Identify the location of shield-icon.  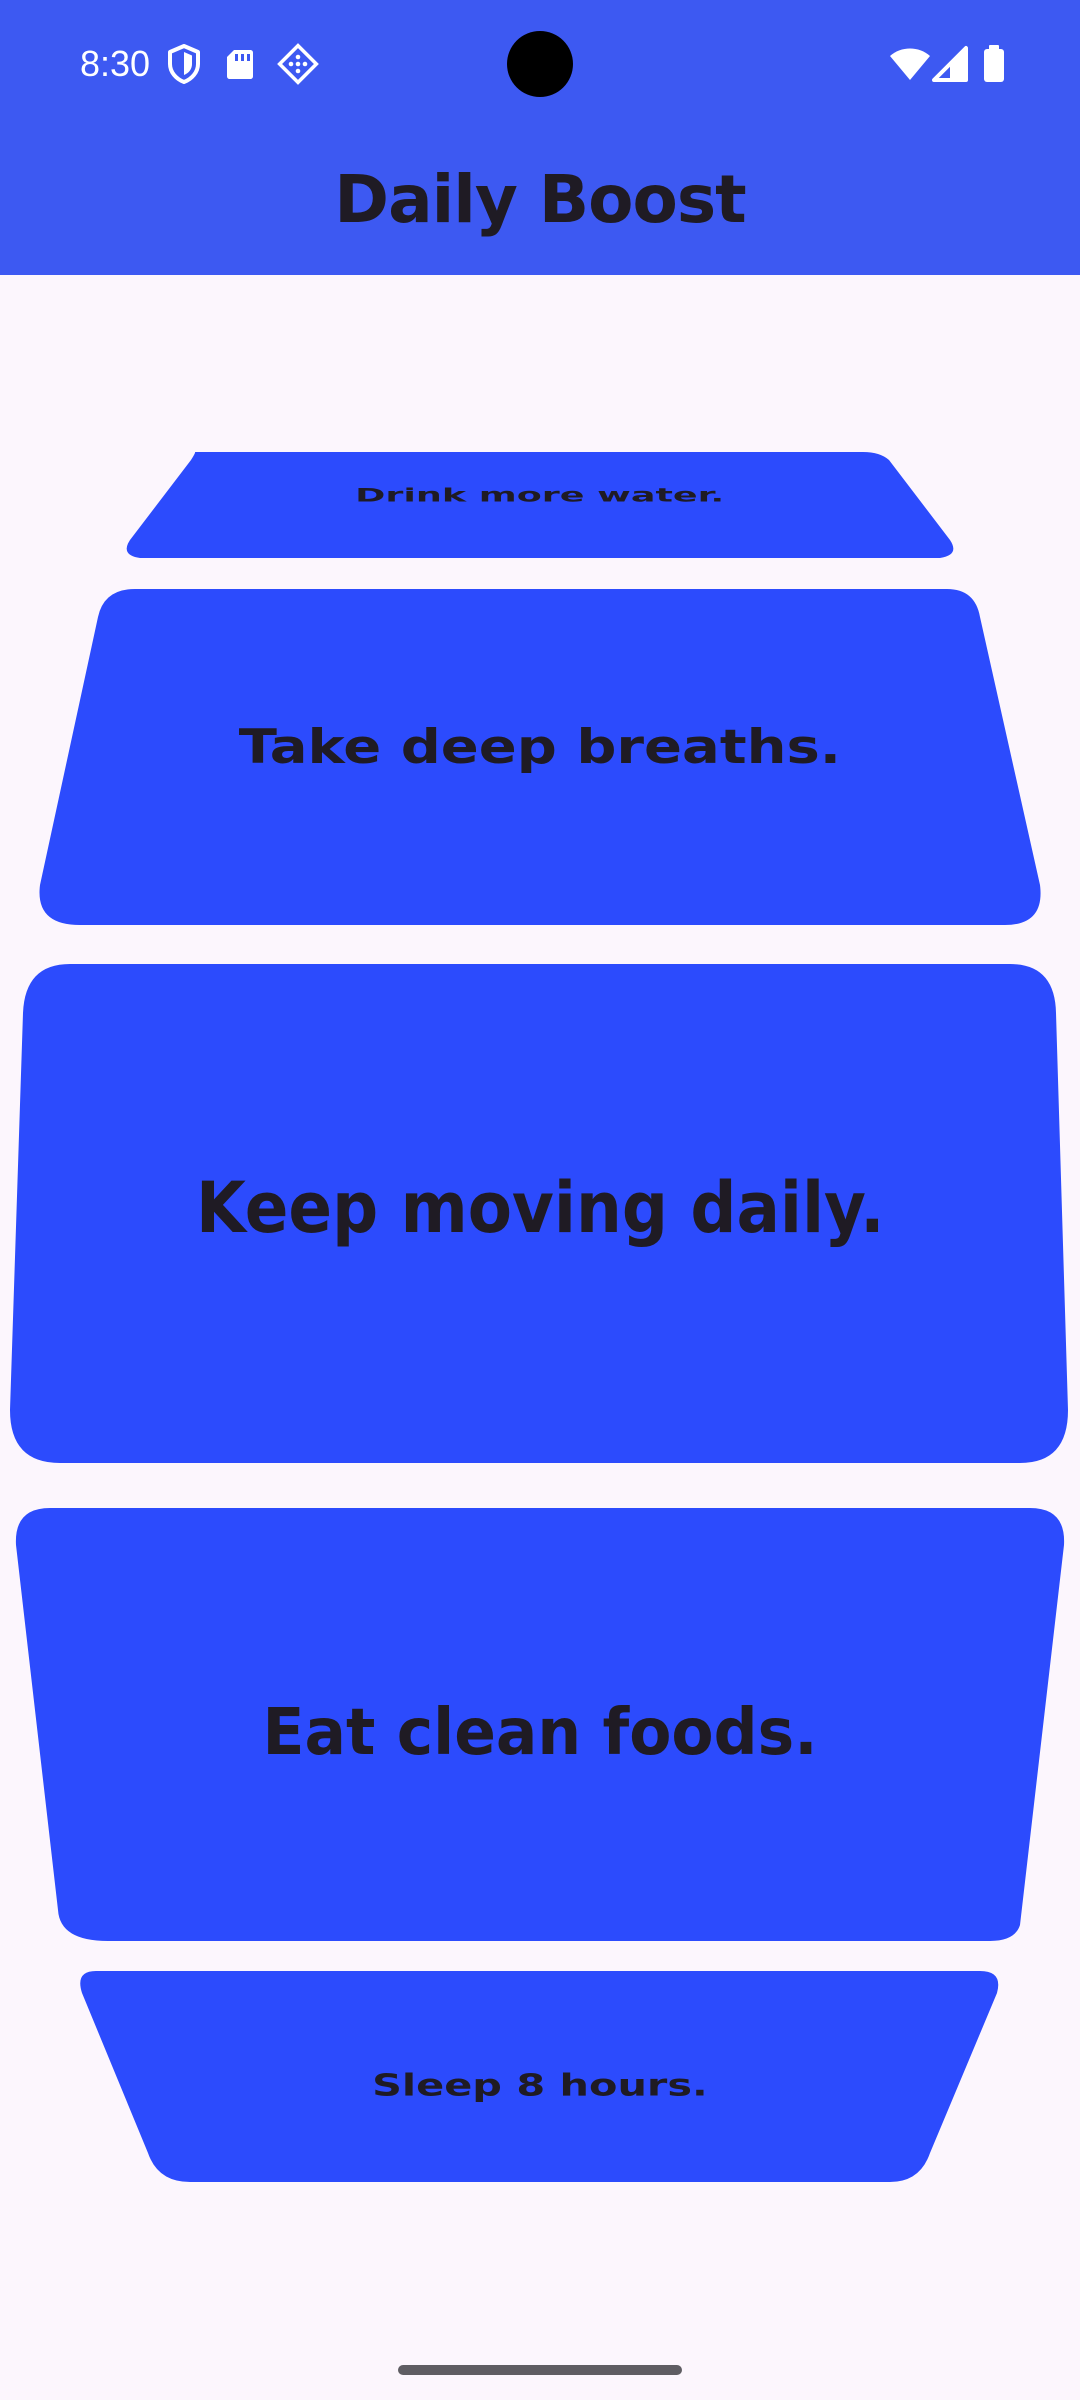
(184, 64).